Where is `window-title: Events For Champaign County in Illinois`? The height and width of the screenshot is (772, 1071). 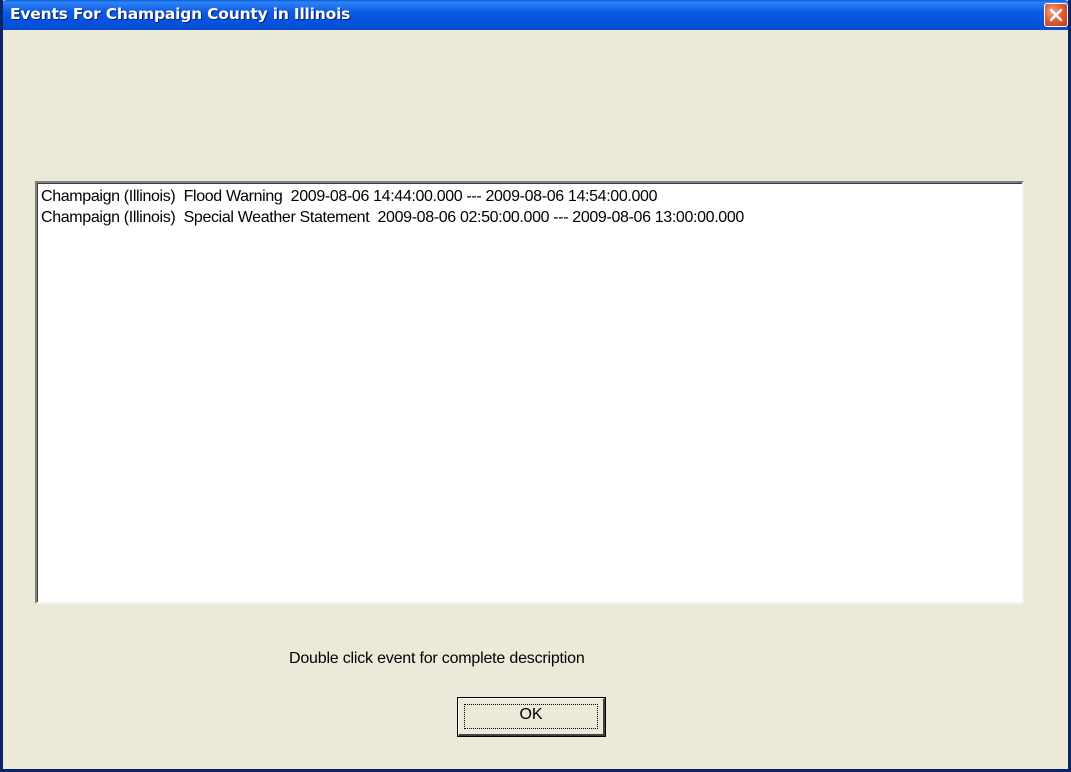
window-title: Events For Champaign County in Illinois is located at coordinates (180, 14).